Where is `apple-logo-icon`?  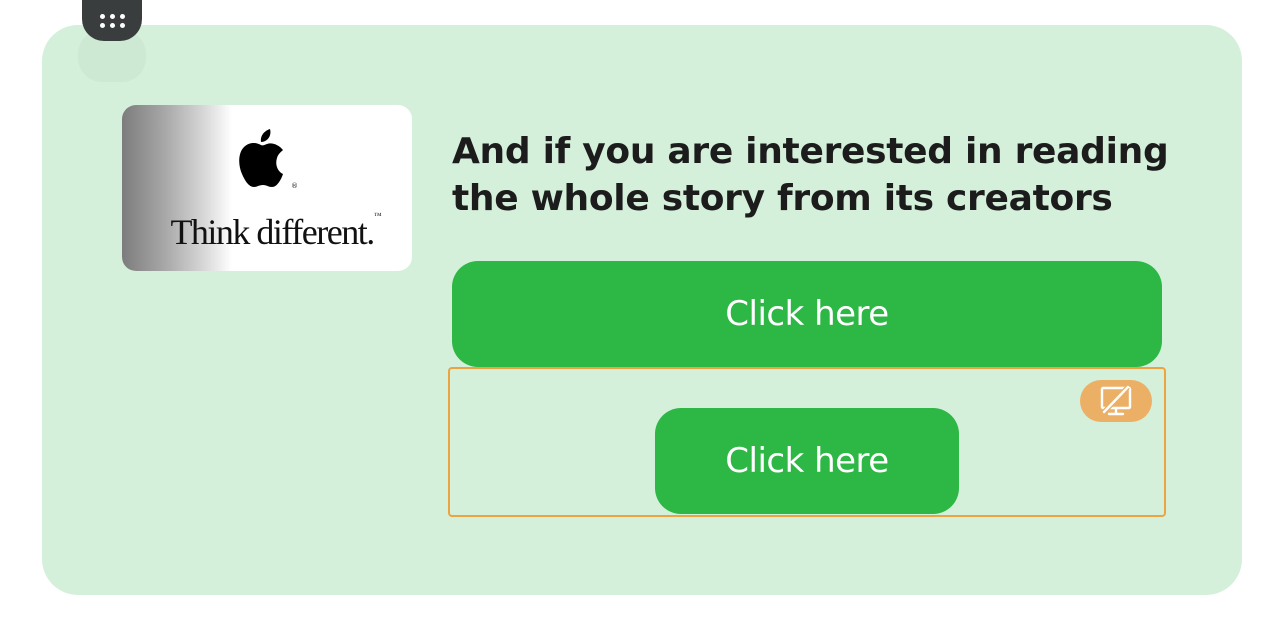 apple-logo-icon is located at coordinates (261, 158).